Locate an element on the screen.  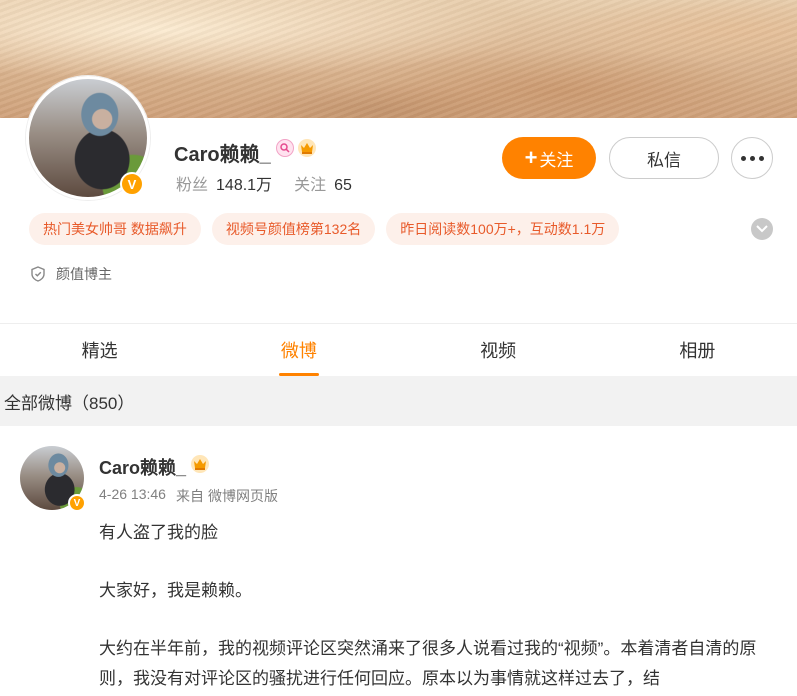
following-stat: 关注 65 is located at coordinates (323, 183).